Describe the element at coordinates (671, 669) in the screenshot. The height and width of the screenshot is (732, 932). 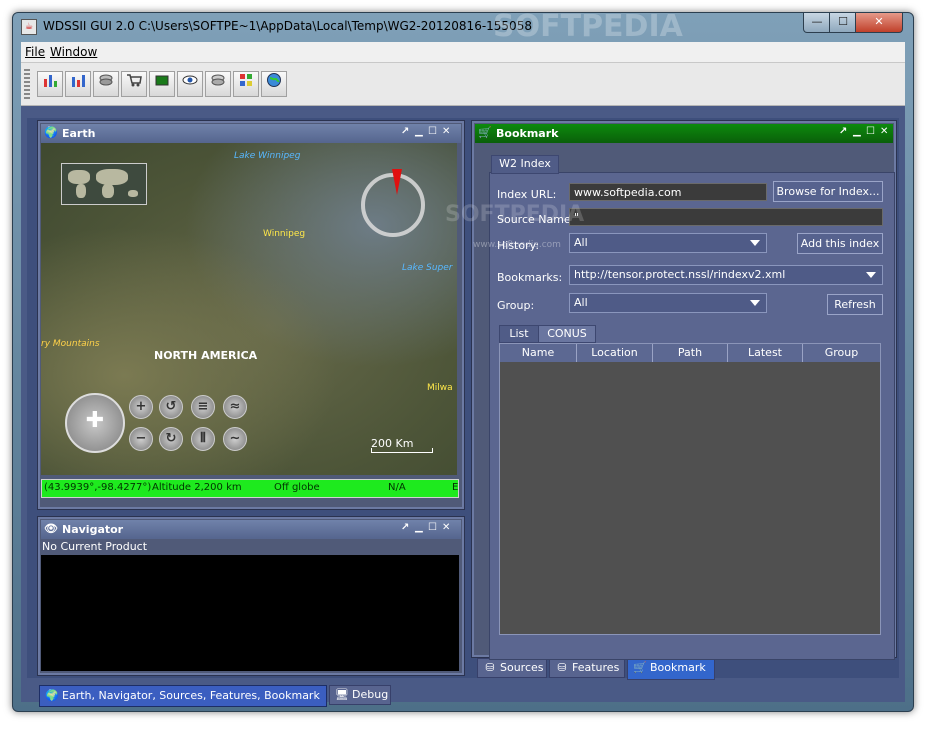
I see `tab-bookmark: 🛒 Bookmark` at that location.